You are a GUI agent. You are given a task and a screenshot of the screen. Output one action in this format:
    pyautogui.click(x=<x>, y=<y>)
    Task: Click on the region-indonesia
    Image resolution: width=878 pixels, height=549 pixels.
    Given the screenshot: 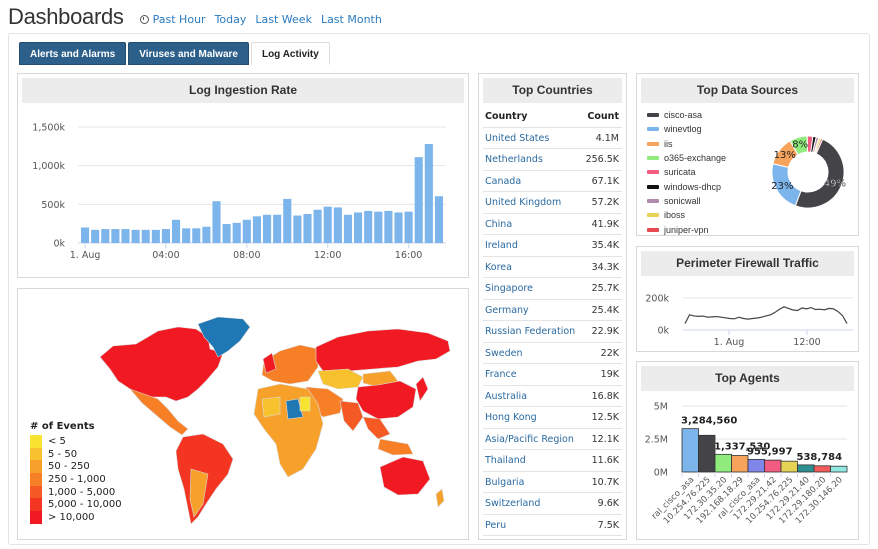 What is the action you would take?
    pyautogui.click(x=395, y=447)
    